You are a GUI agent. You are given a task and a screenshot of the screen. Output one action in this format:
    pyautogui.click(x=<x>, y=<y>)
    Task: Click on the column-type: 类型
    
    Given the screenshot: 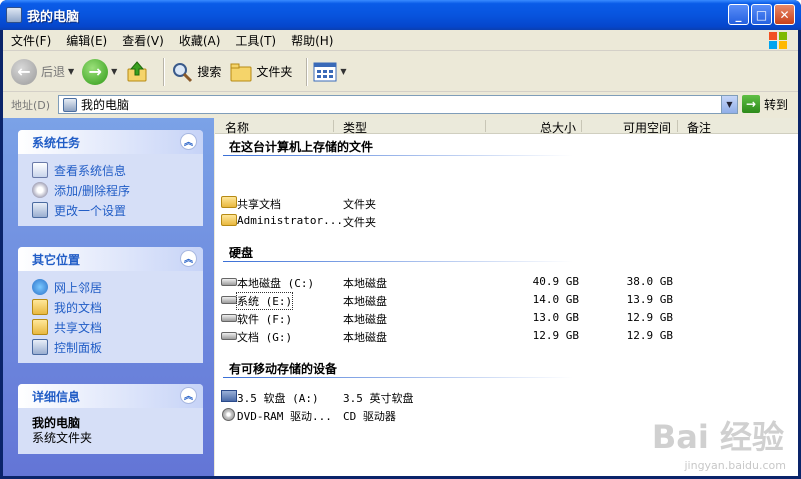 What is the action you would take?
    pyautogui.click(x=355, y=127)
    